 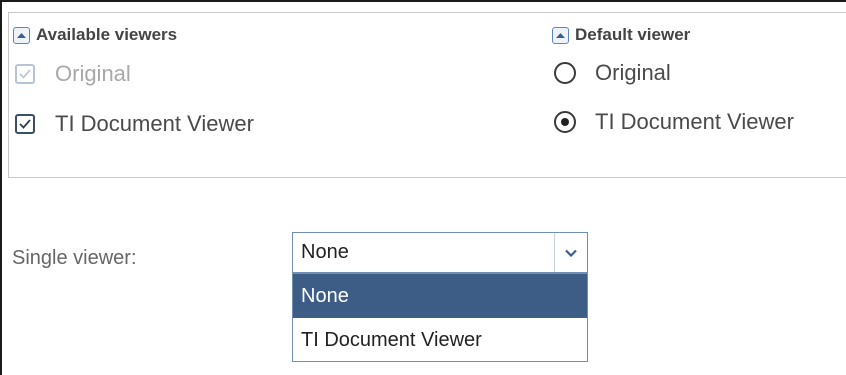 I want to click on default-viewer-header: Default viewer, so click(x=621, y=35).